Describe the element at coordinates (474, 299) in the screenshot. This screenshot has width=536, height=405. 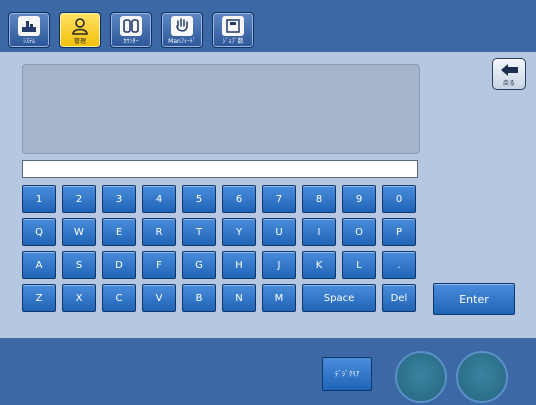
I see `enter-button: Enter` at that location.